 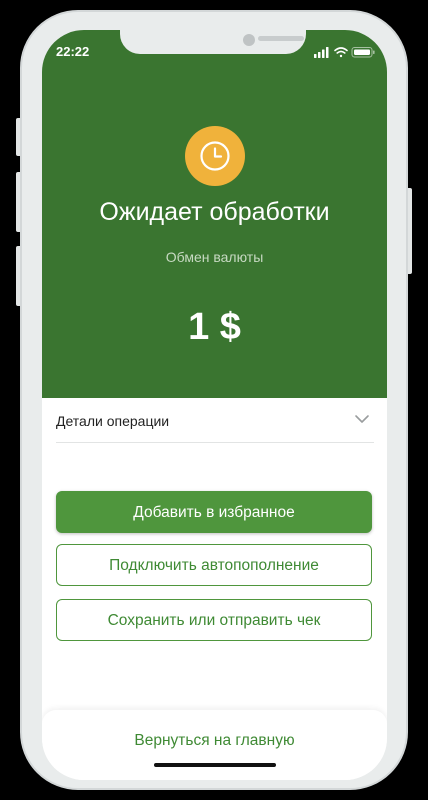 I want to click on clock-icon, so click(x=215, y=156).